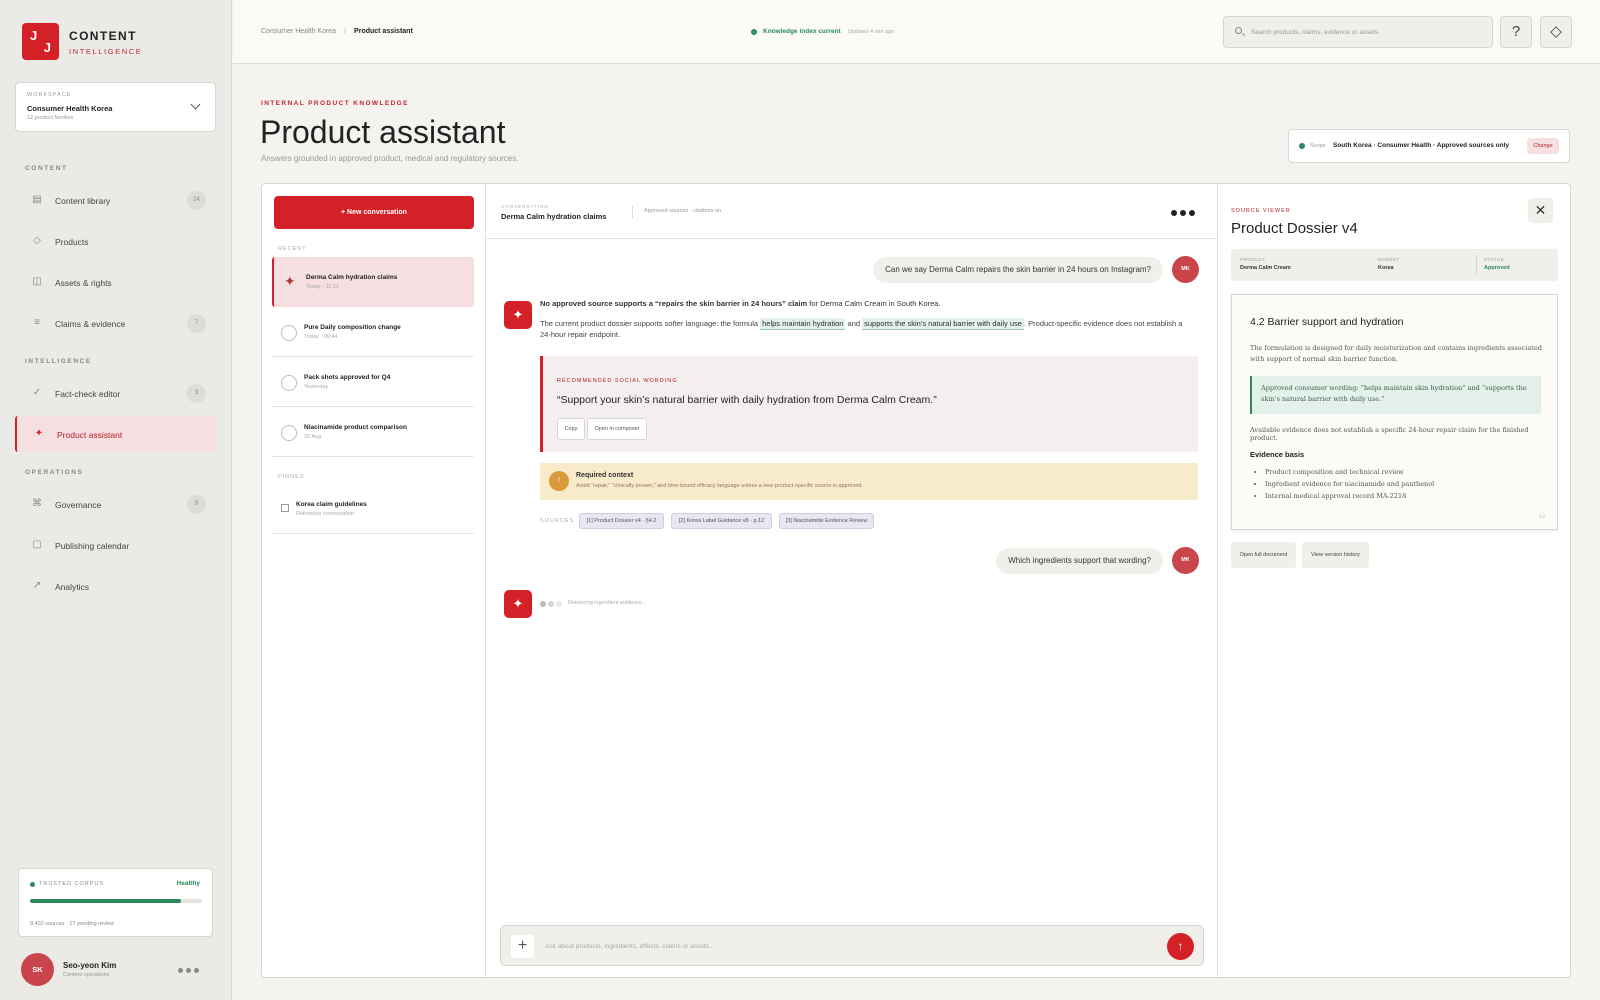 The width and height of the screenshot is (1600, 1000). Describe the element at coordinates (90, 324) in the screenshot. I see `sidebar-item-label: Claims & evidence` at that location.